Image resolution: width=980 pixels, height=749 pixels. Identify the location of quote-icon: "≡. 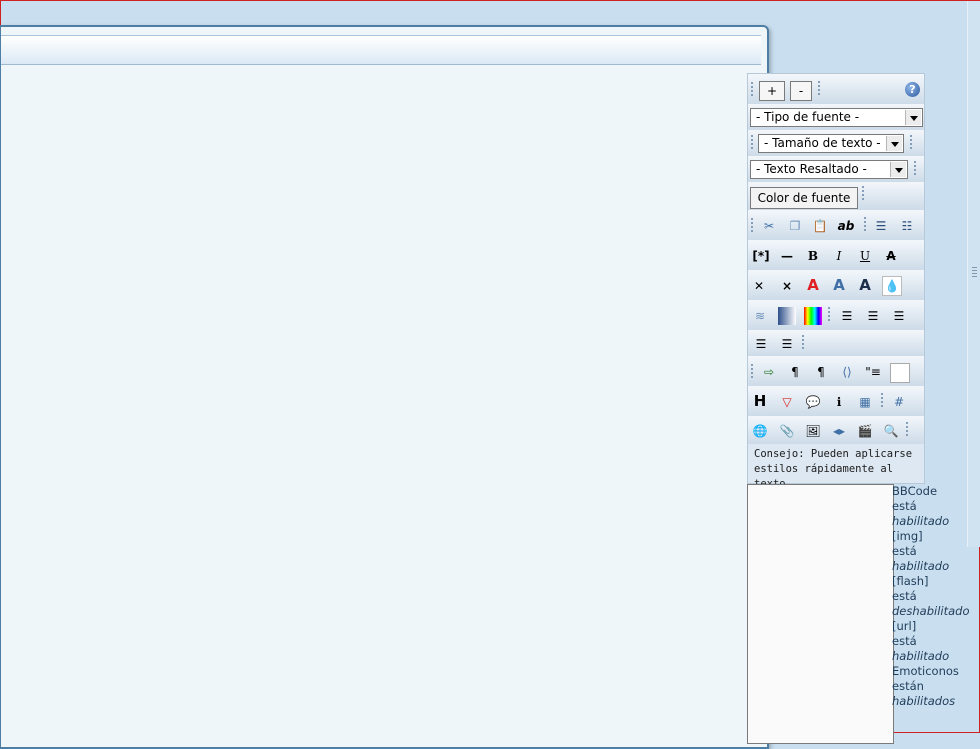
(873, 372).